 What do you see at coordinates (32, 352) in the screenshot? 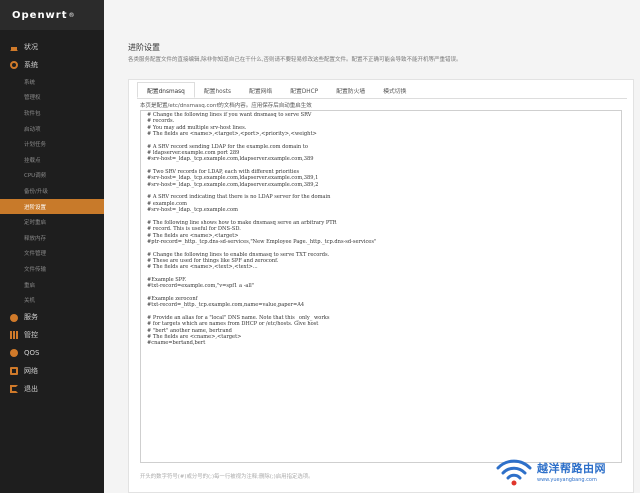
I see `sidebar-item-label: QOS` at bounding box center [32, 352].